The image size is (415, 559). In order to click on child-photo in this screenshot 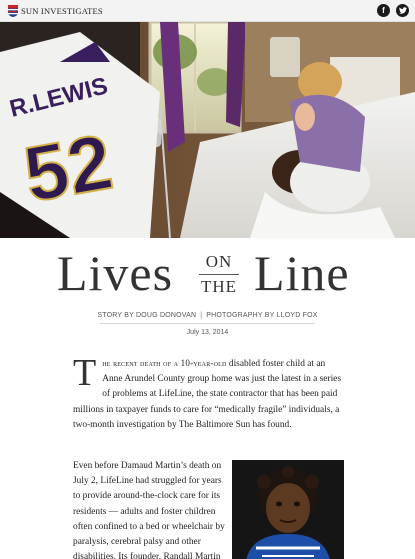, I will do `click(288, 509)`.